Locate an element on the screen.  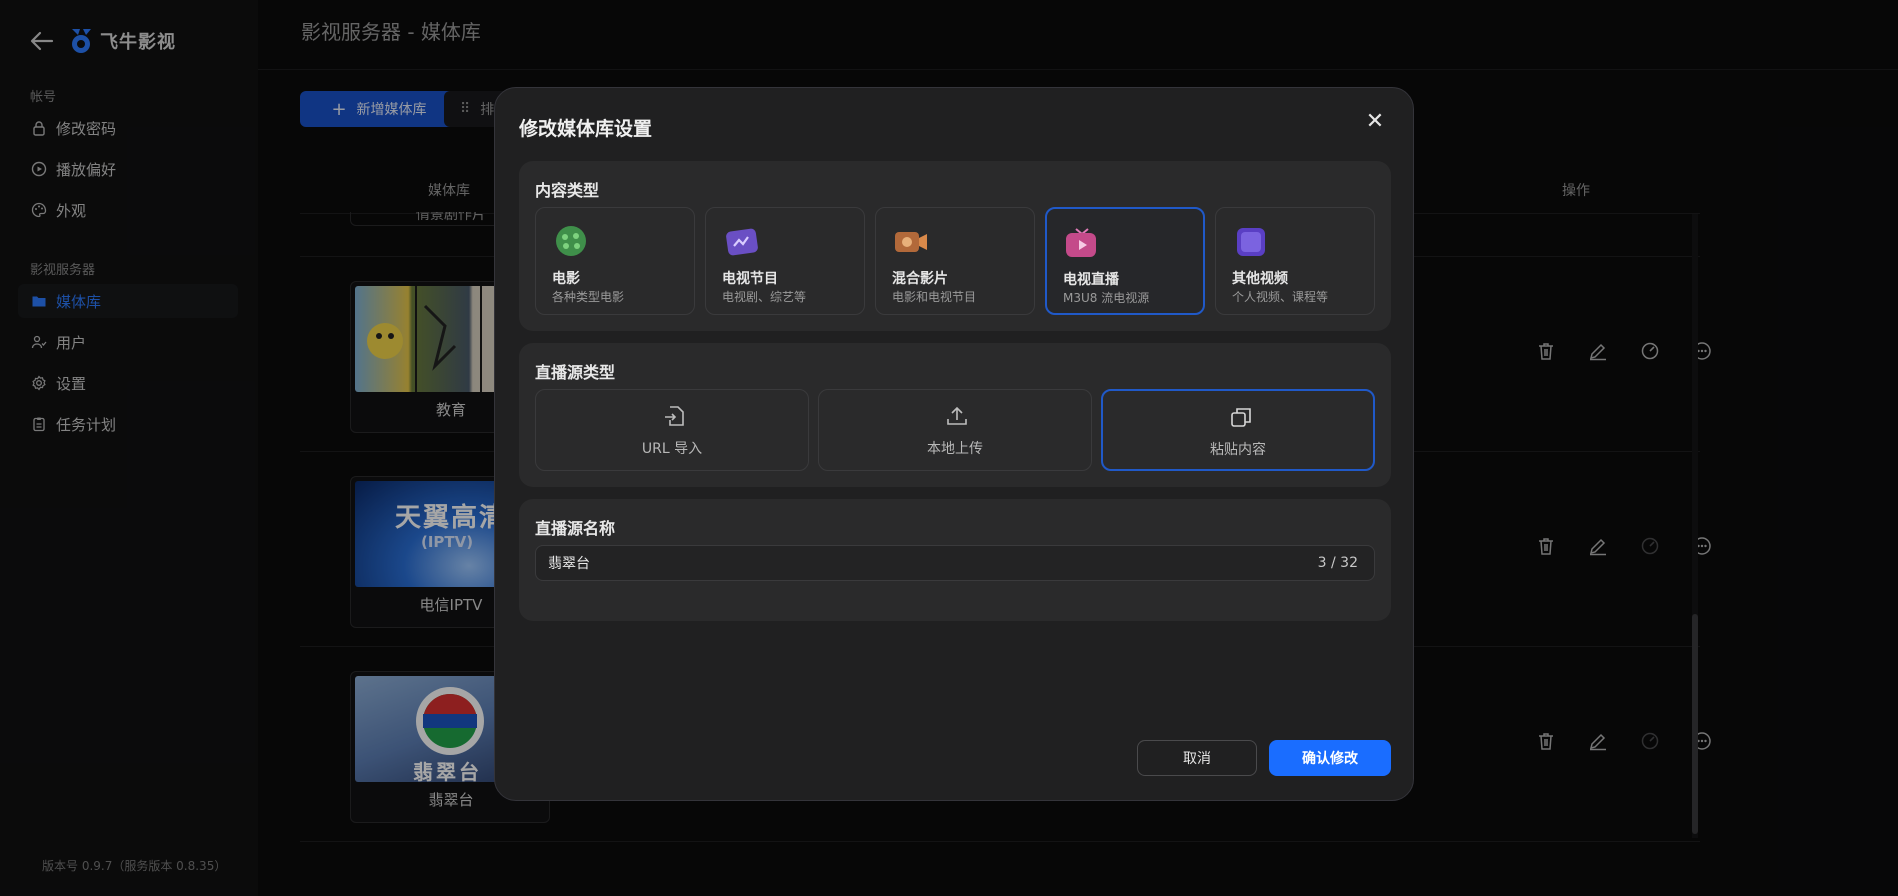
content-type-name: 其他视频 is located at coordinates (1260, 279).